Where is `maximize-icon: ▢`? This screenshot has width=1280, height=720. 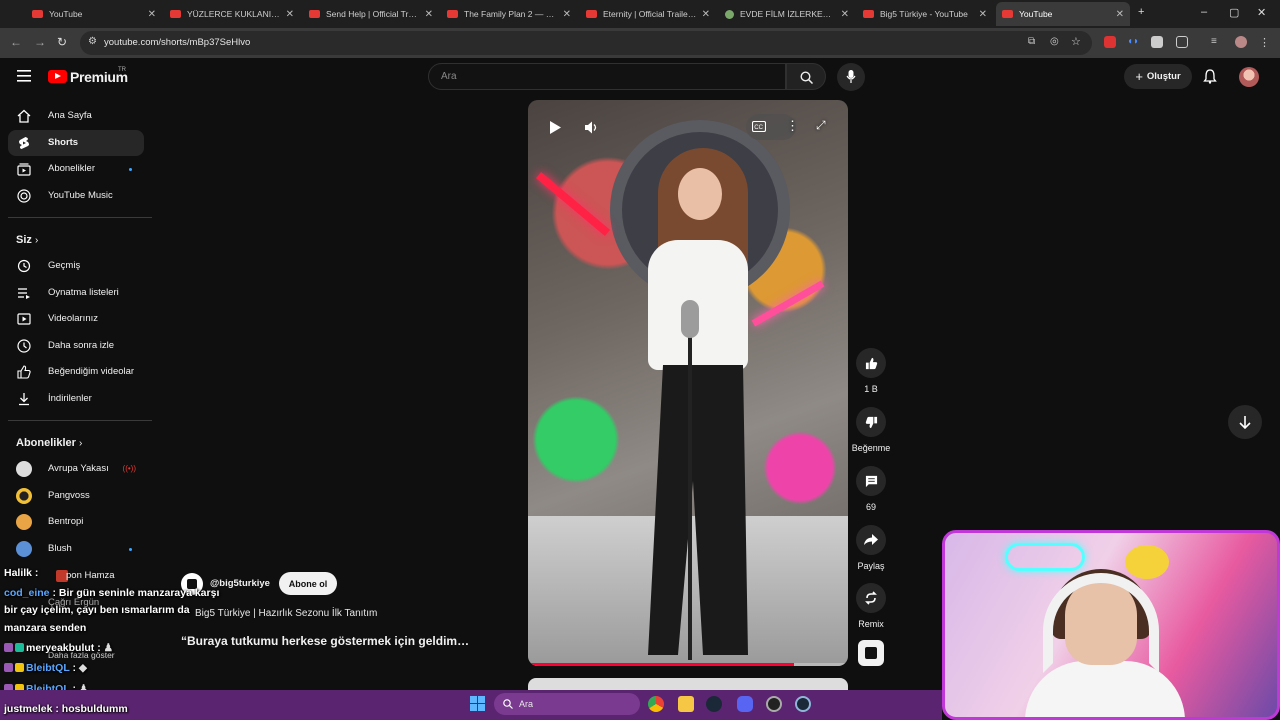 maximize-icon: ▢ is located at coordinates (1234, 12).